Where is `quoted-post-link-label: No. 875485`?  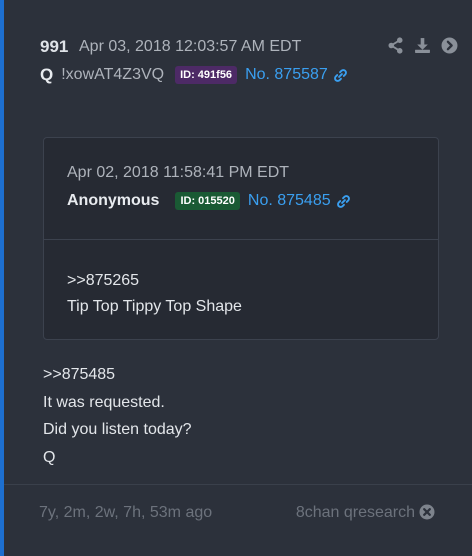
quoted-post-link-label: No. 875485 is located at coordinates (289, 200).